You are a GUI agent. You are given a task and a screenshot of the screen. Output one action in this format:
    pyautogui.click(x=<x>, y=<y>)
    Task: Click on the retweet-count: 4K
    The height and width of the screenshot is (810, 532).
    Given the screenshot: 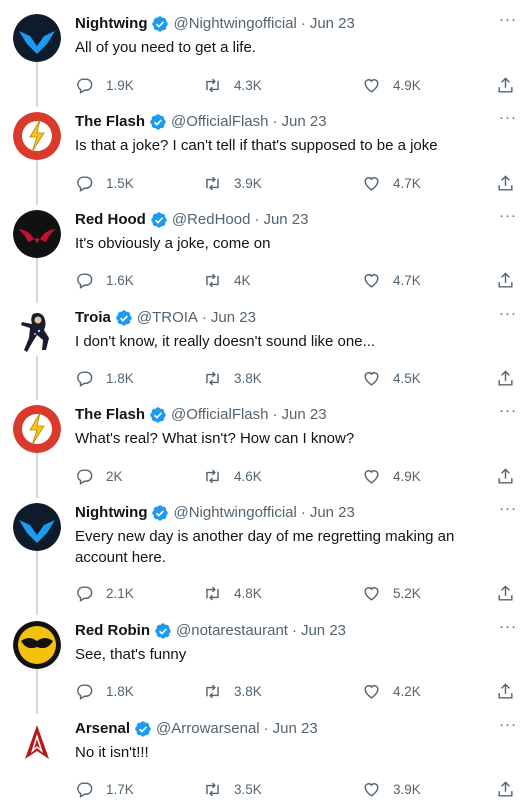 What is the action you would take?
    pyautogui.click(x=242, y=280)
    